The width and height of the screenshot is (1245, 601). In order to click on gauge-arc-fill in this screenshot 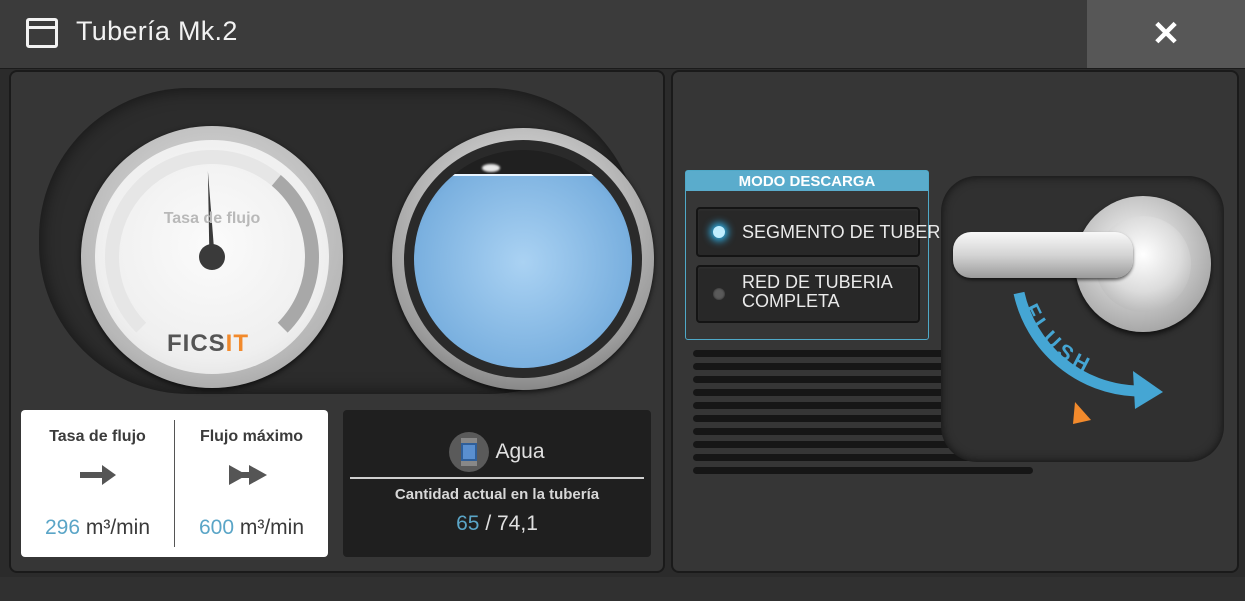, I will do `click(295, 254)`.